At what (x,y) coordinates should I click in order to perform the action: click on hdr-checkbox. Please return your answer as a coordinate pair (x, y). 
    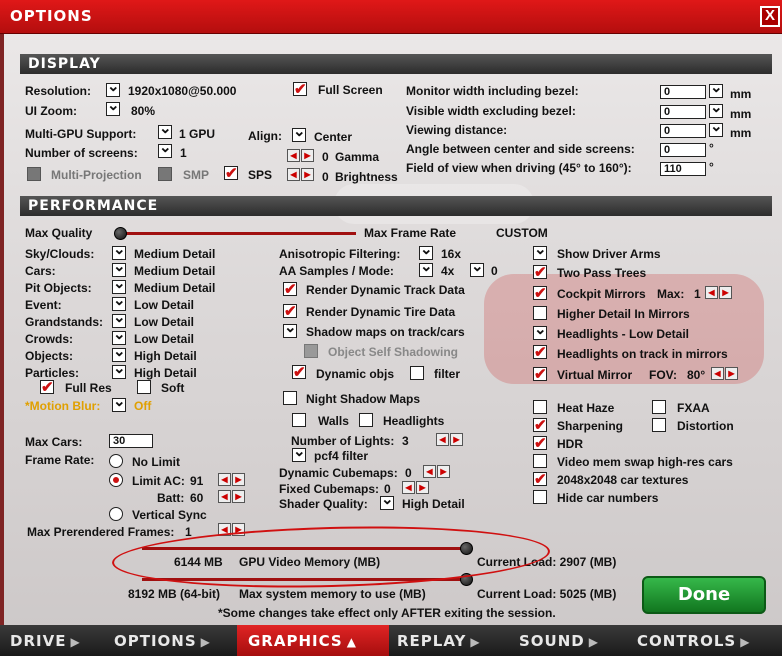
    Looking at the image, I should click on (540, 443).